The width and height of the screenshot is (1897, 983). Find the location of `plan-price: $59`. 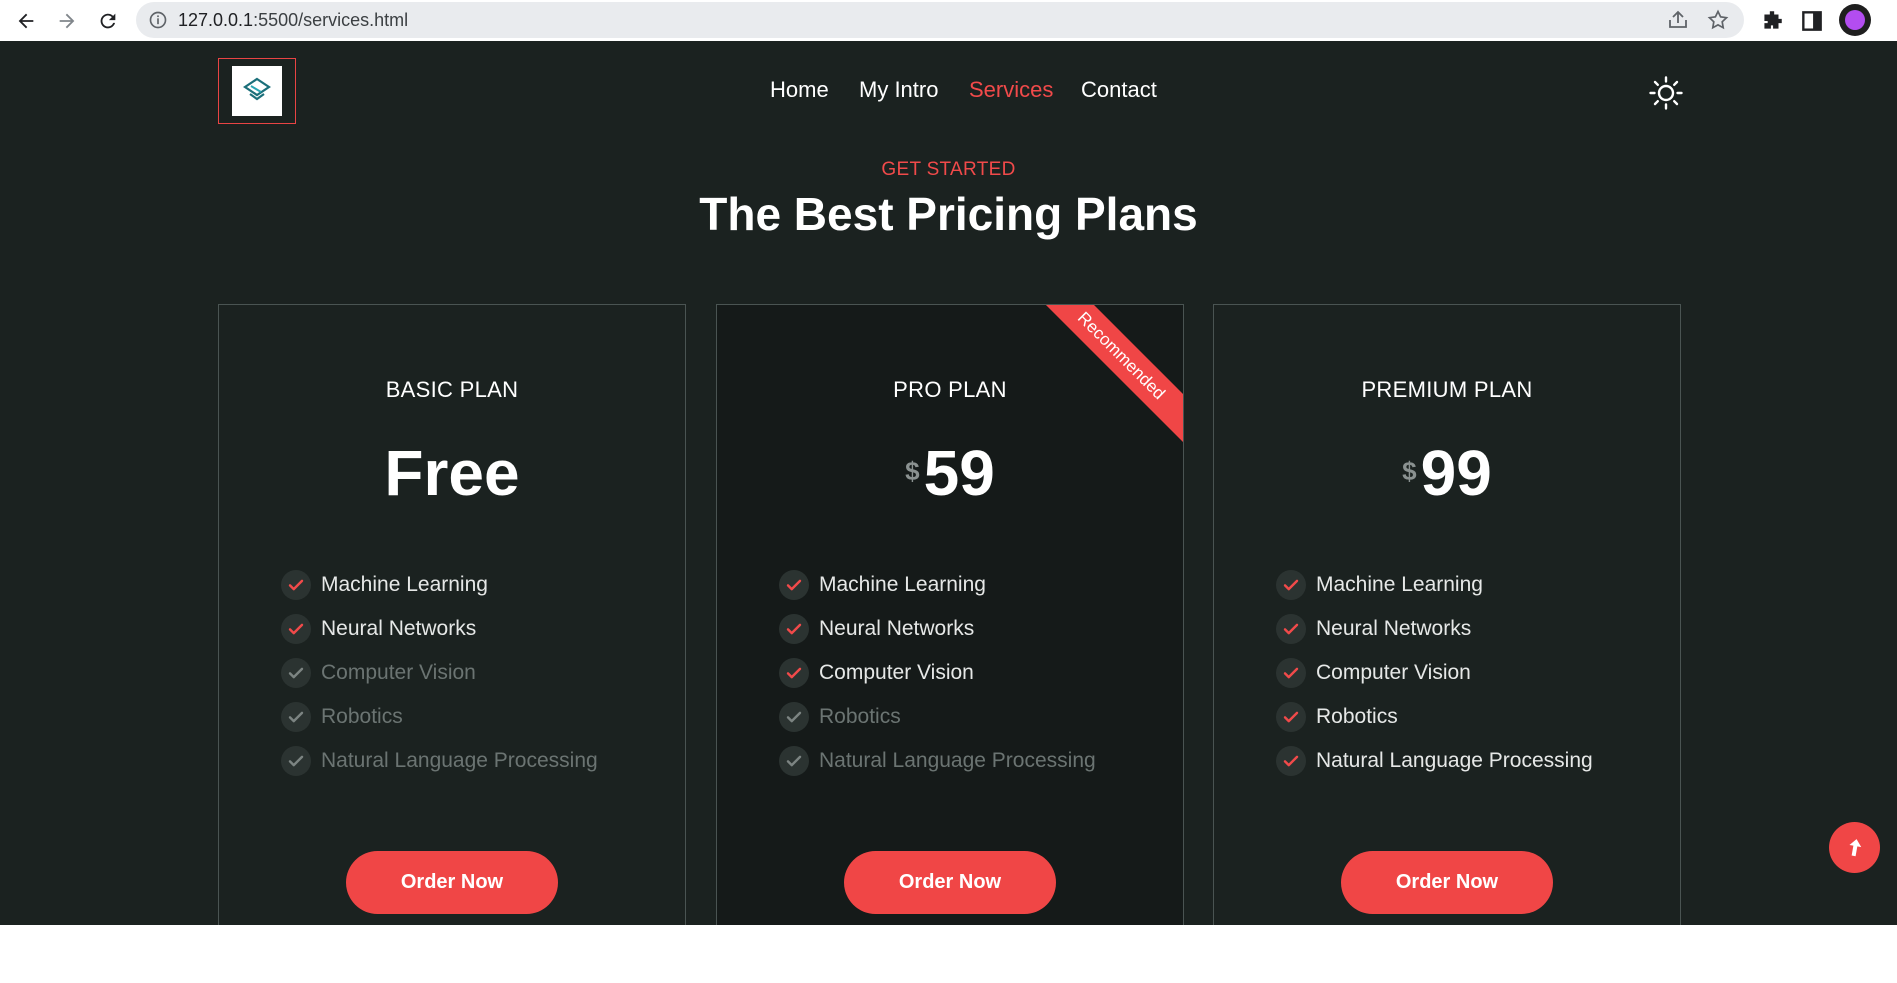

plan-price: $59 is located at coordinates (950, 473).